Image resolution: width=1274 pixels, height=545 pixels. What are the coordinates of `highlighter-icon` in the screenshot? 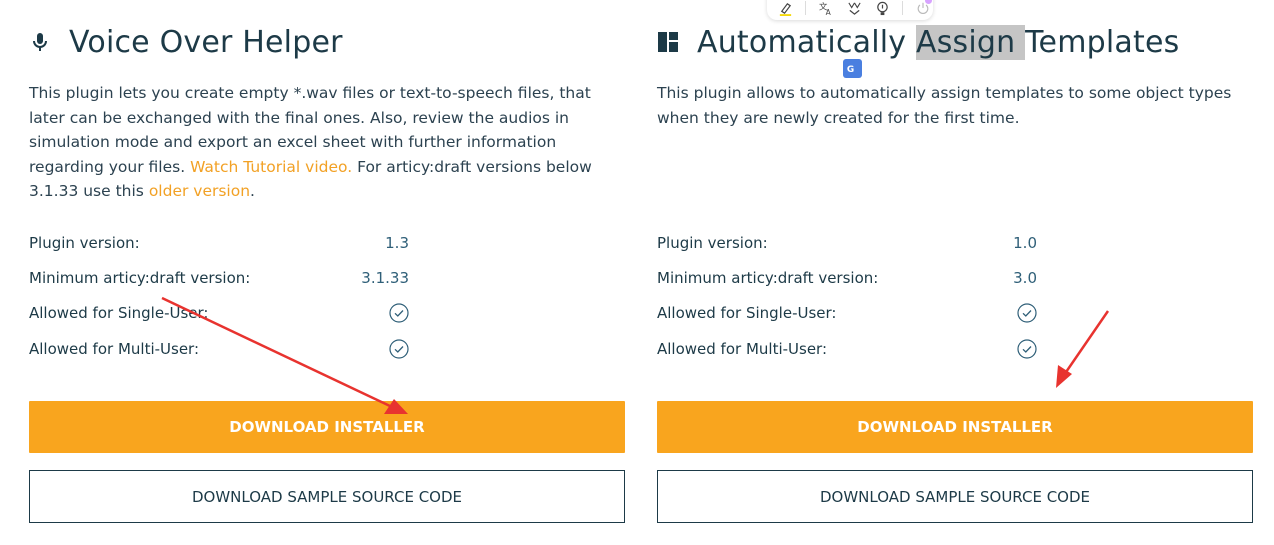 It's located at (785, 8).